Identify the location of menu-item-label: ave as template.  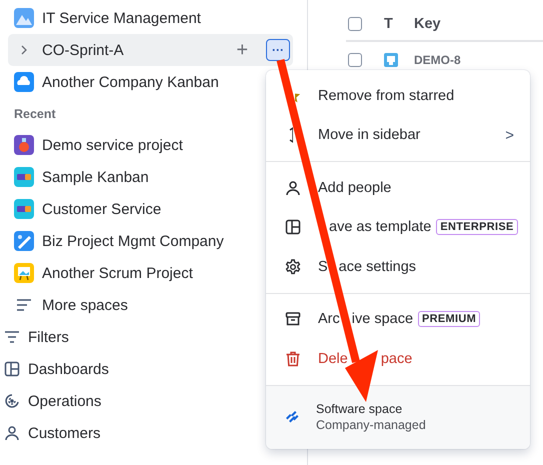
(380, 227).